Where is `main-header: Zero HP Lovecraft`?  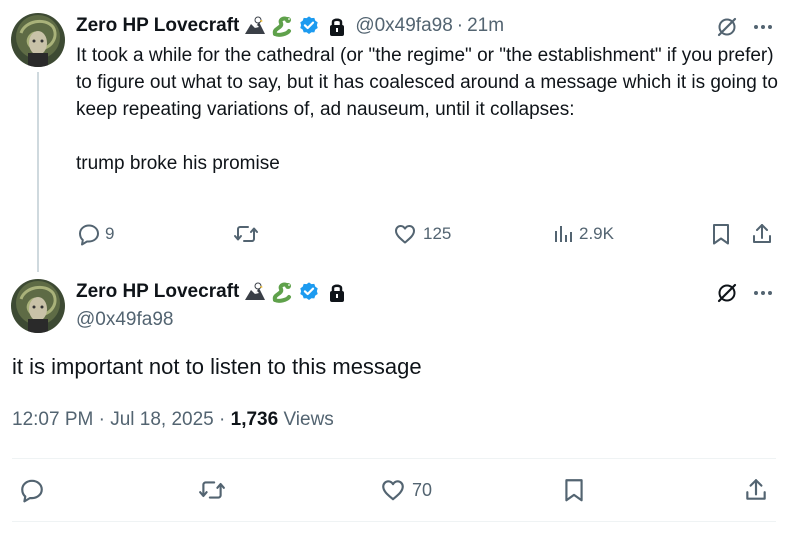
main-header: Zero HP Lovecraft is located at coordinates (210, 292).